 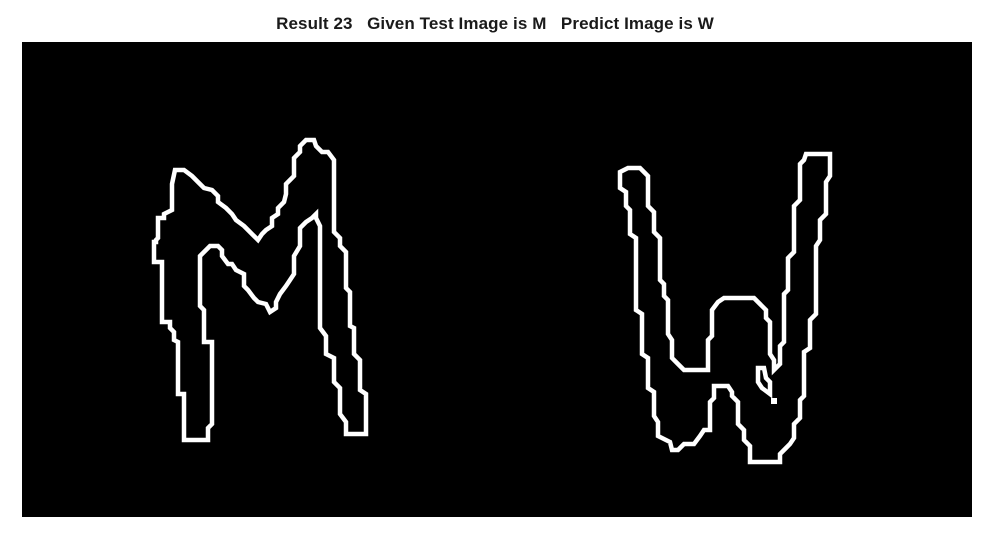 I want to click on w-outer-contour, so click(x=725, y=308).